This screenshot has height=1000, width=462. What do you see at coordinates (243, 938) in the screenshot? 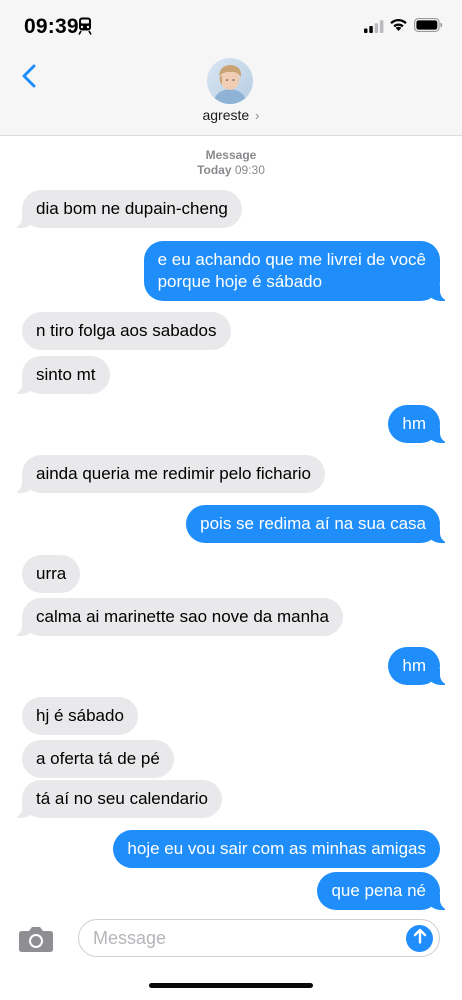
I see `message-input` at bounding box center [243, 938].